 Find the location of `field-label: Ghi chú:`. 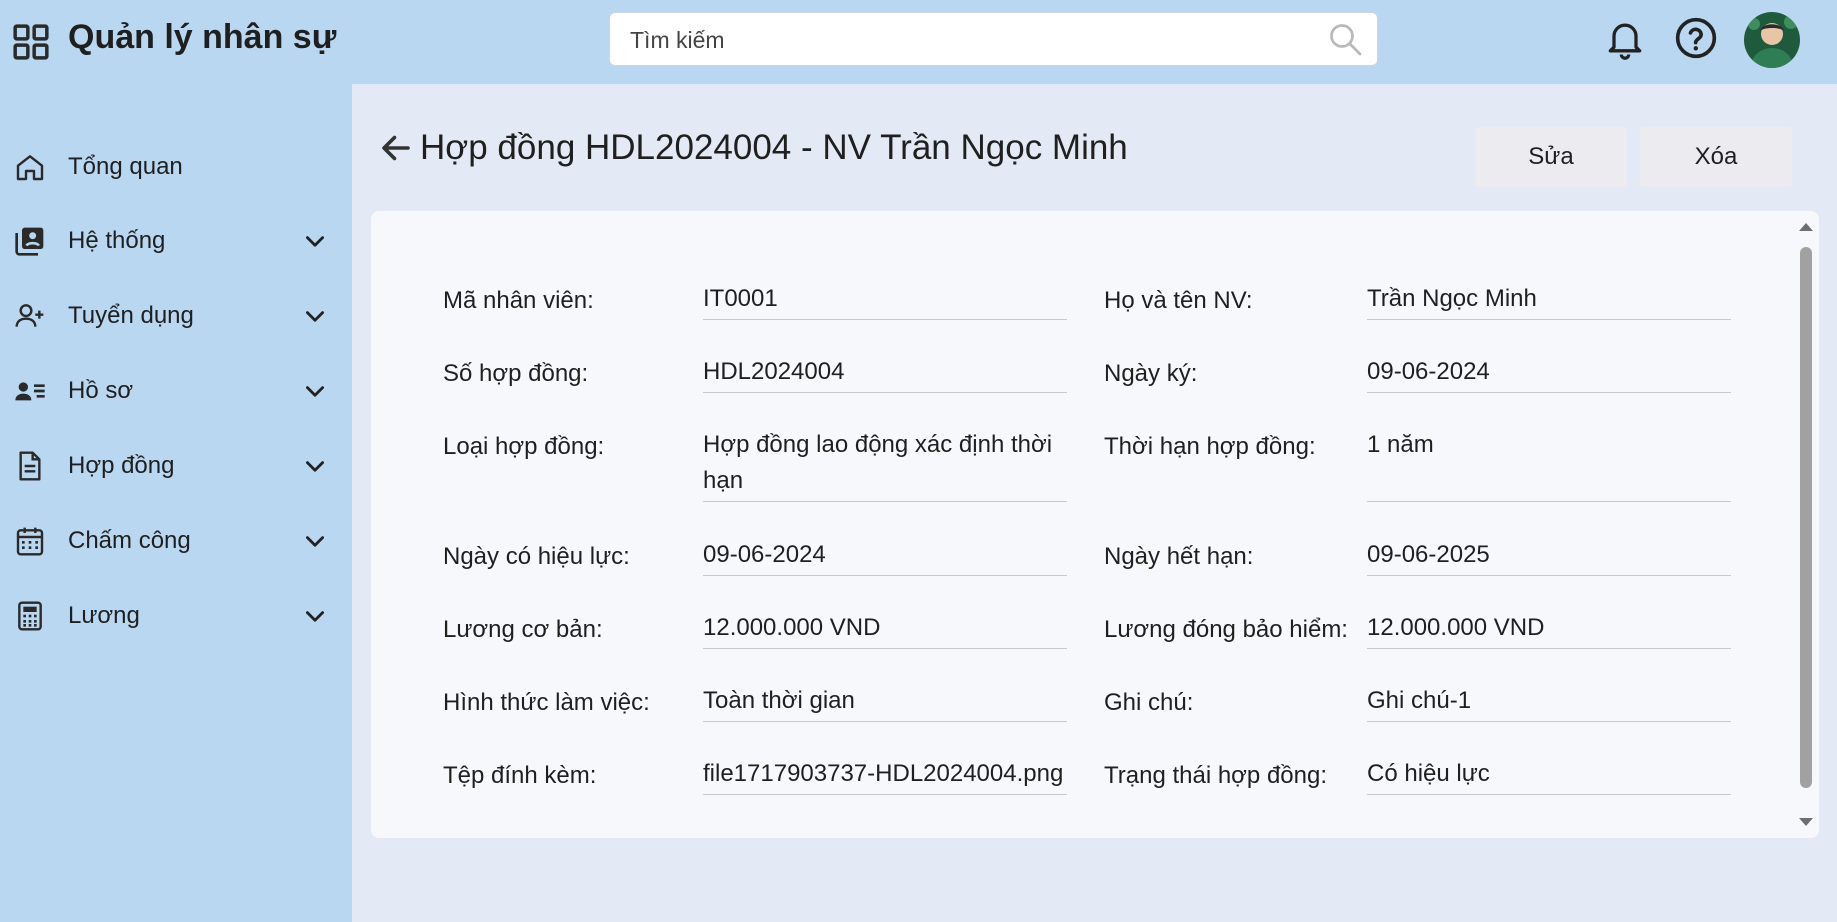

field-label: Ghi chú: is located at coordinates (1149, 702).